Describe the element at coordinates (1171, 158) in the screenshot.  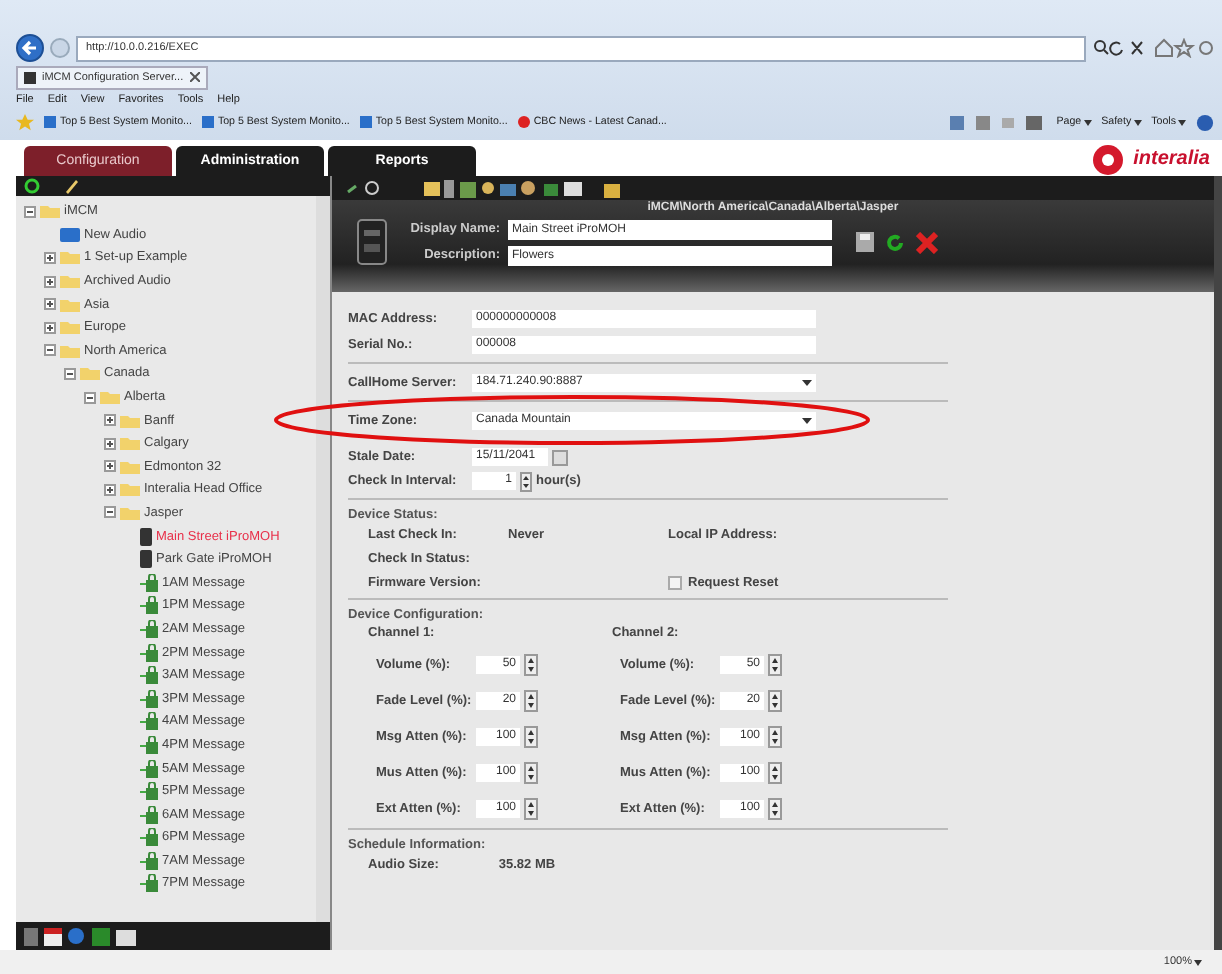
I see `logo-text: interalia` at that location.